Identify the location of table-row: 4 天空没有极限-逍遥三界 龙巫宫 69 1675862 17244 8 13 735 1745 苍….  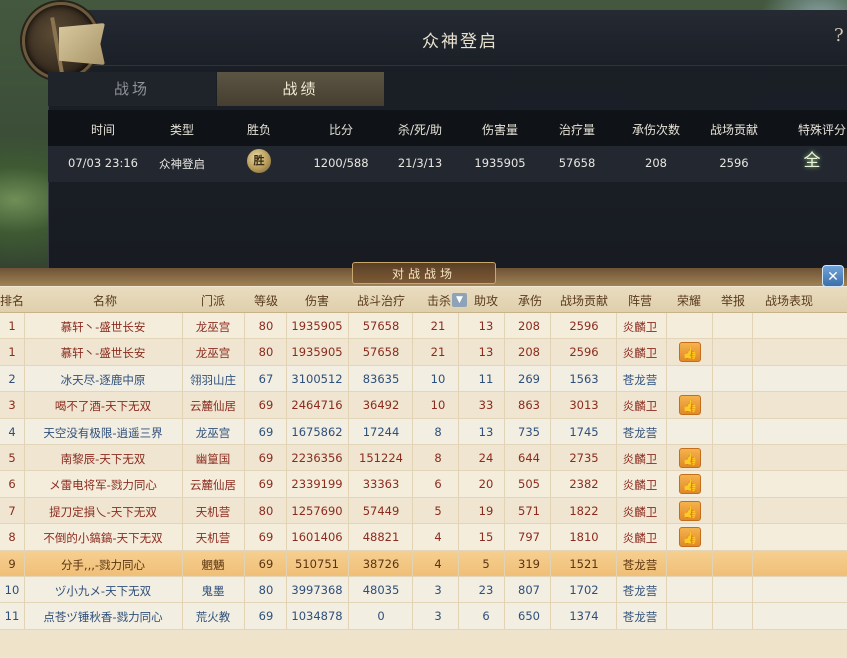
(423, 431).